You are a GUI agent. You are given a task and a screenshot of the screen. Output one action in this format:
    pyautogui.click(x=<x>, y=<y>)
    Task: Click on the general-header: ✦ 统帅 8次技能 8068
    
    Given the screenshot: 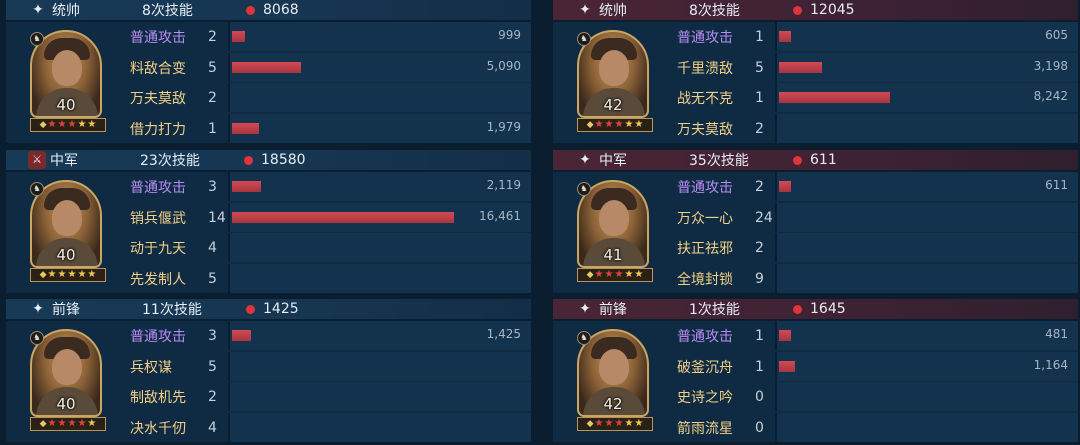 What is the action you would take?
    pyautogui.click(x=268, y=10)
    